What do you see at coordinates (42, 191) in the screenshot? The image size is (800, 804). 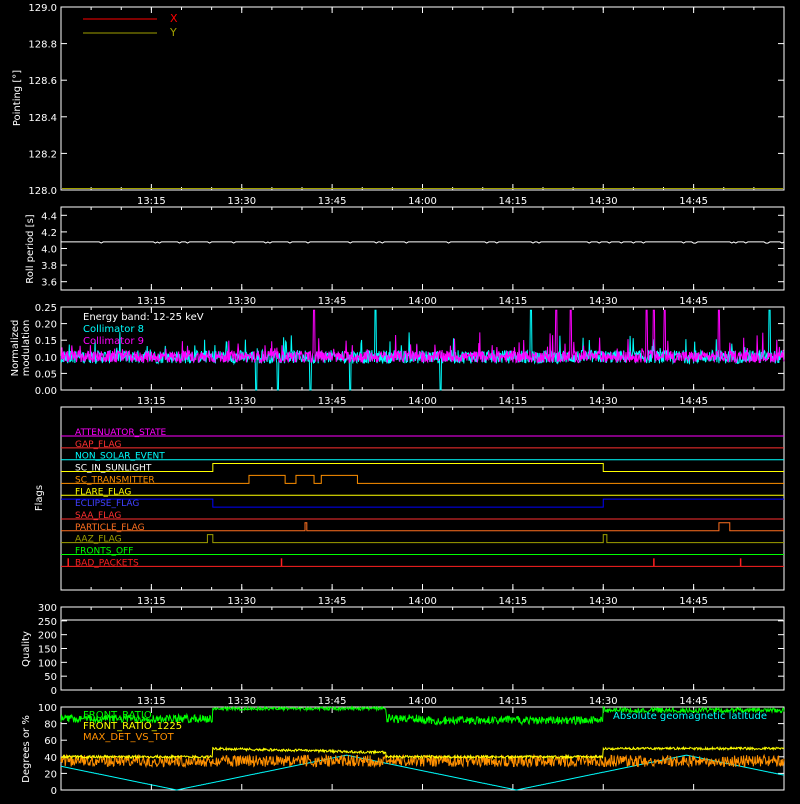 I see `y-tick-label: 128.0` at bounding box center [42, 191].